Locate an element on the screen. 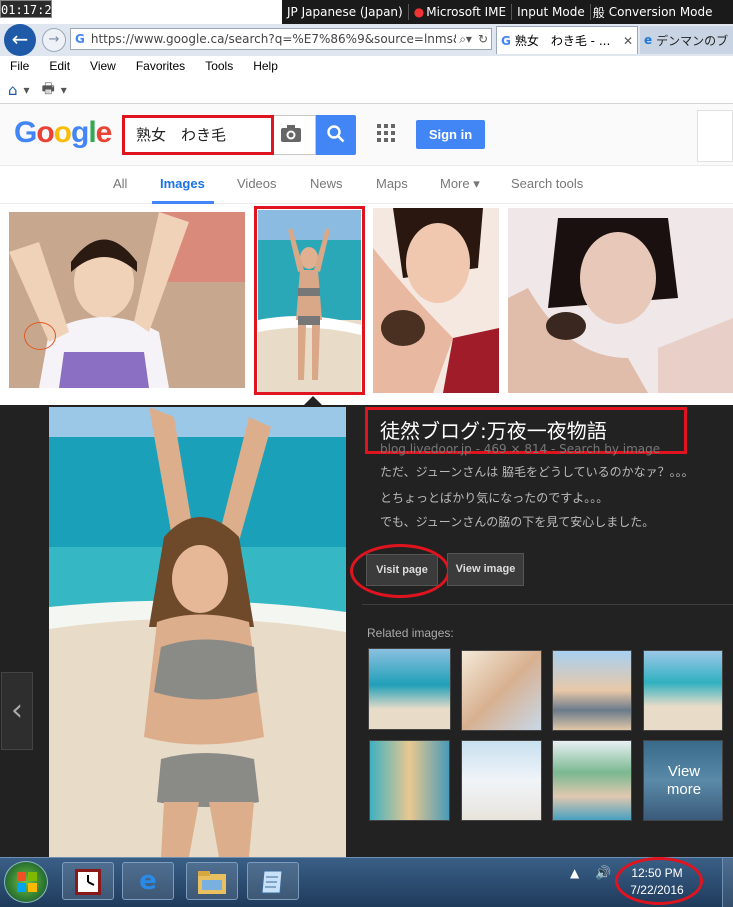 This screenshot has width=733, height=907. system-tray: ▲ 🔊 is located at coordinates (590, 873).